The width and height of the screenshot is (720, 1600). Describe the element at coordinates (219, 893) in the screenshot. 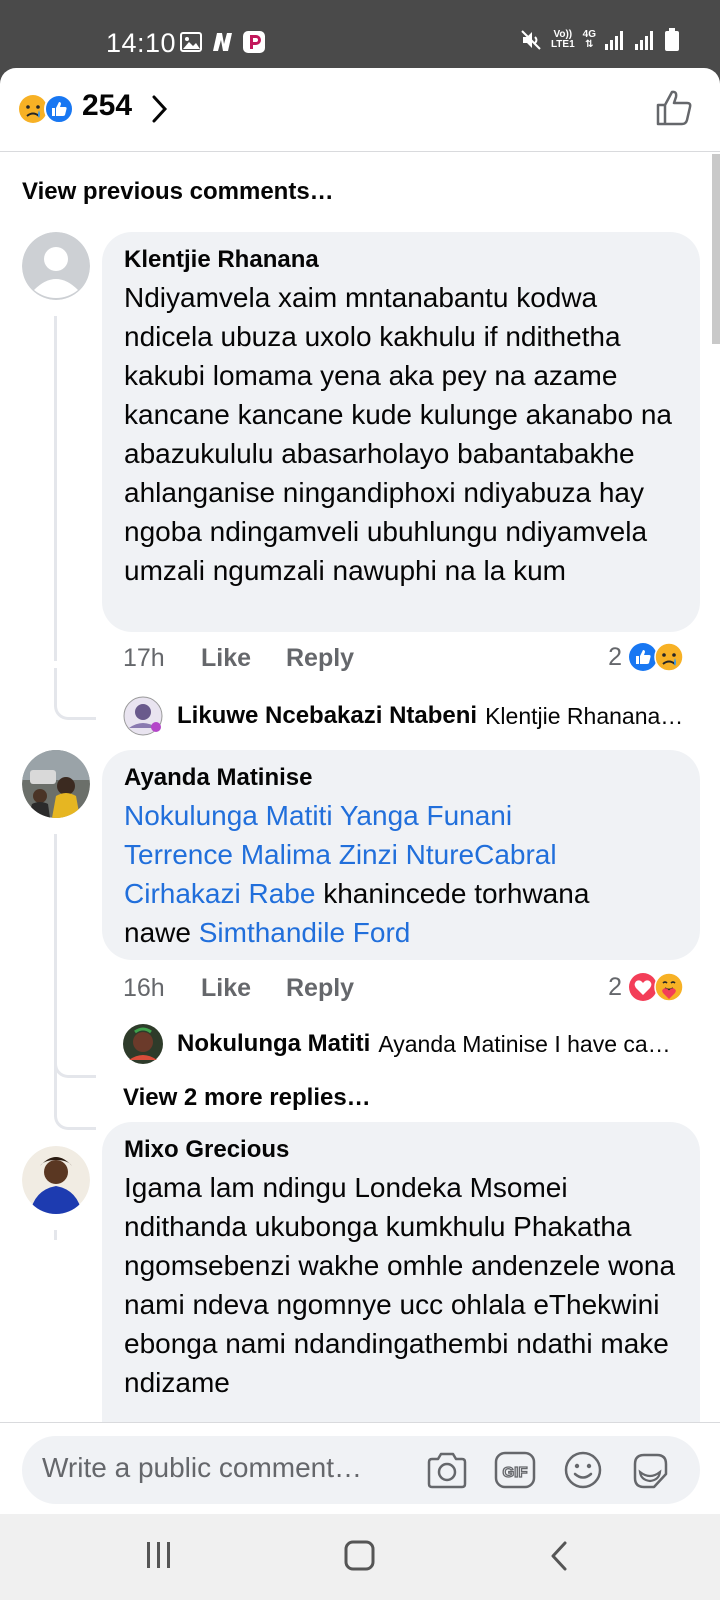

I see `mention-link: Cirhakazi Rabe` at that location.